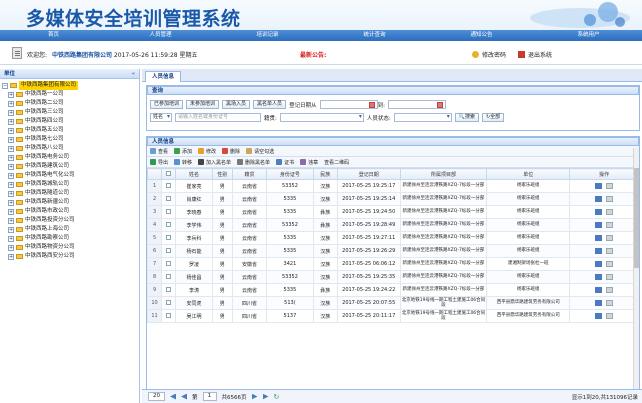  Describe the element at coordinates (254, 396) in the screenshot. I see `next-page-icon` at that location.